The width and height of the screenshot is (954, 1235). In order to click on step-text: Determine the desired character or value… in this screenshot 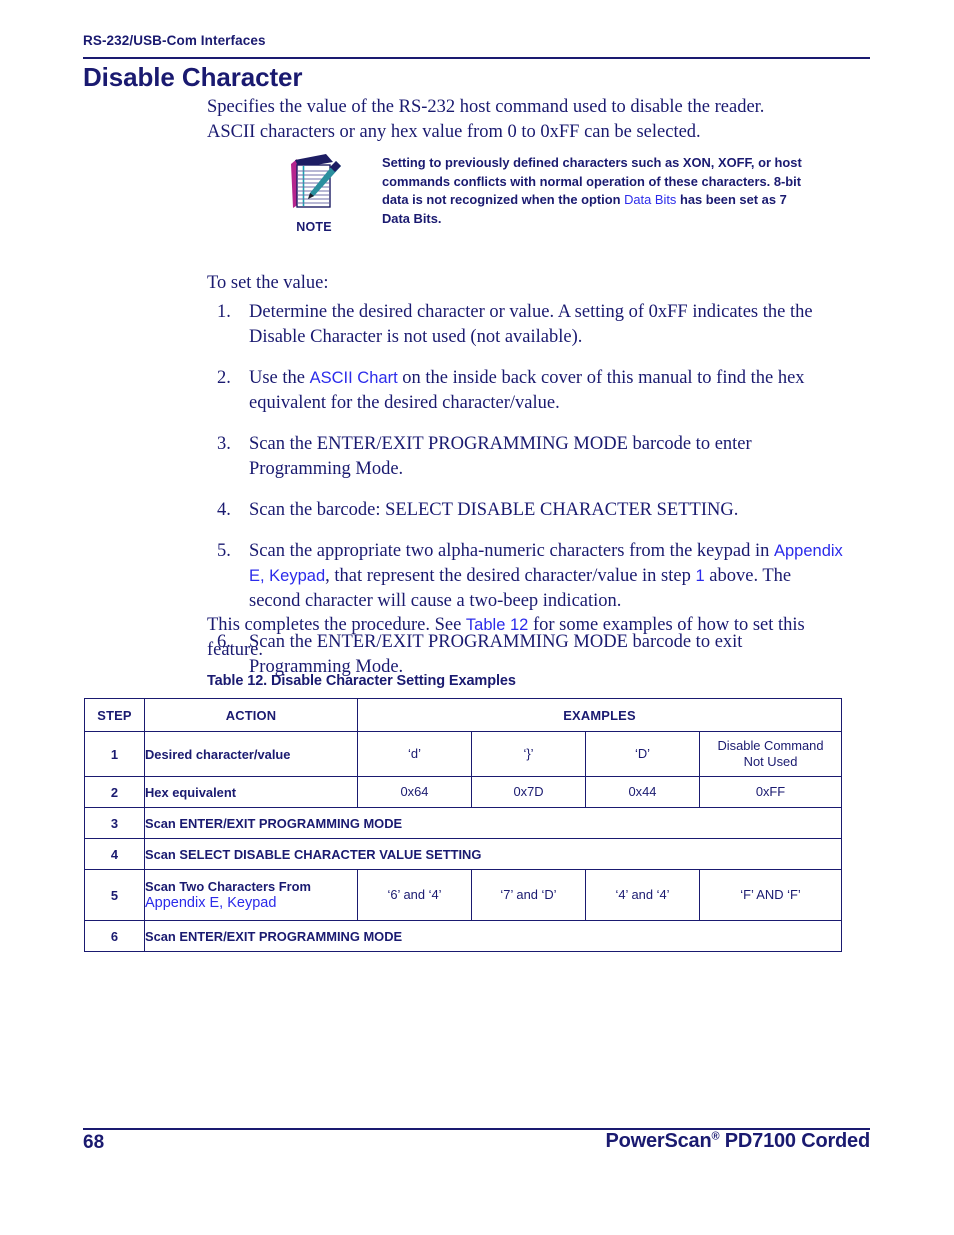, I will do `click(531, 324)`.